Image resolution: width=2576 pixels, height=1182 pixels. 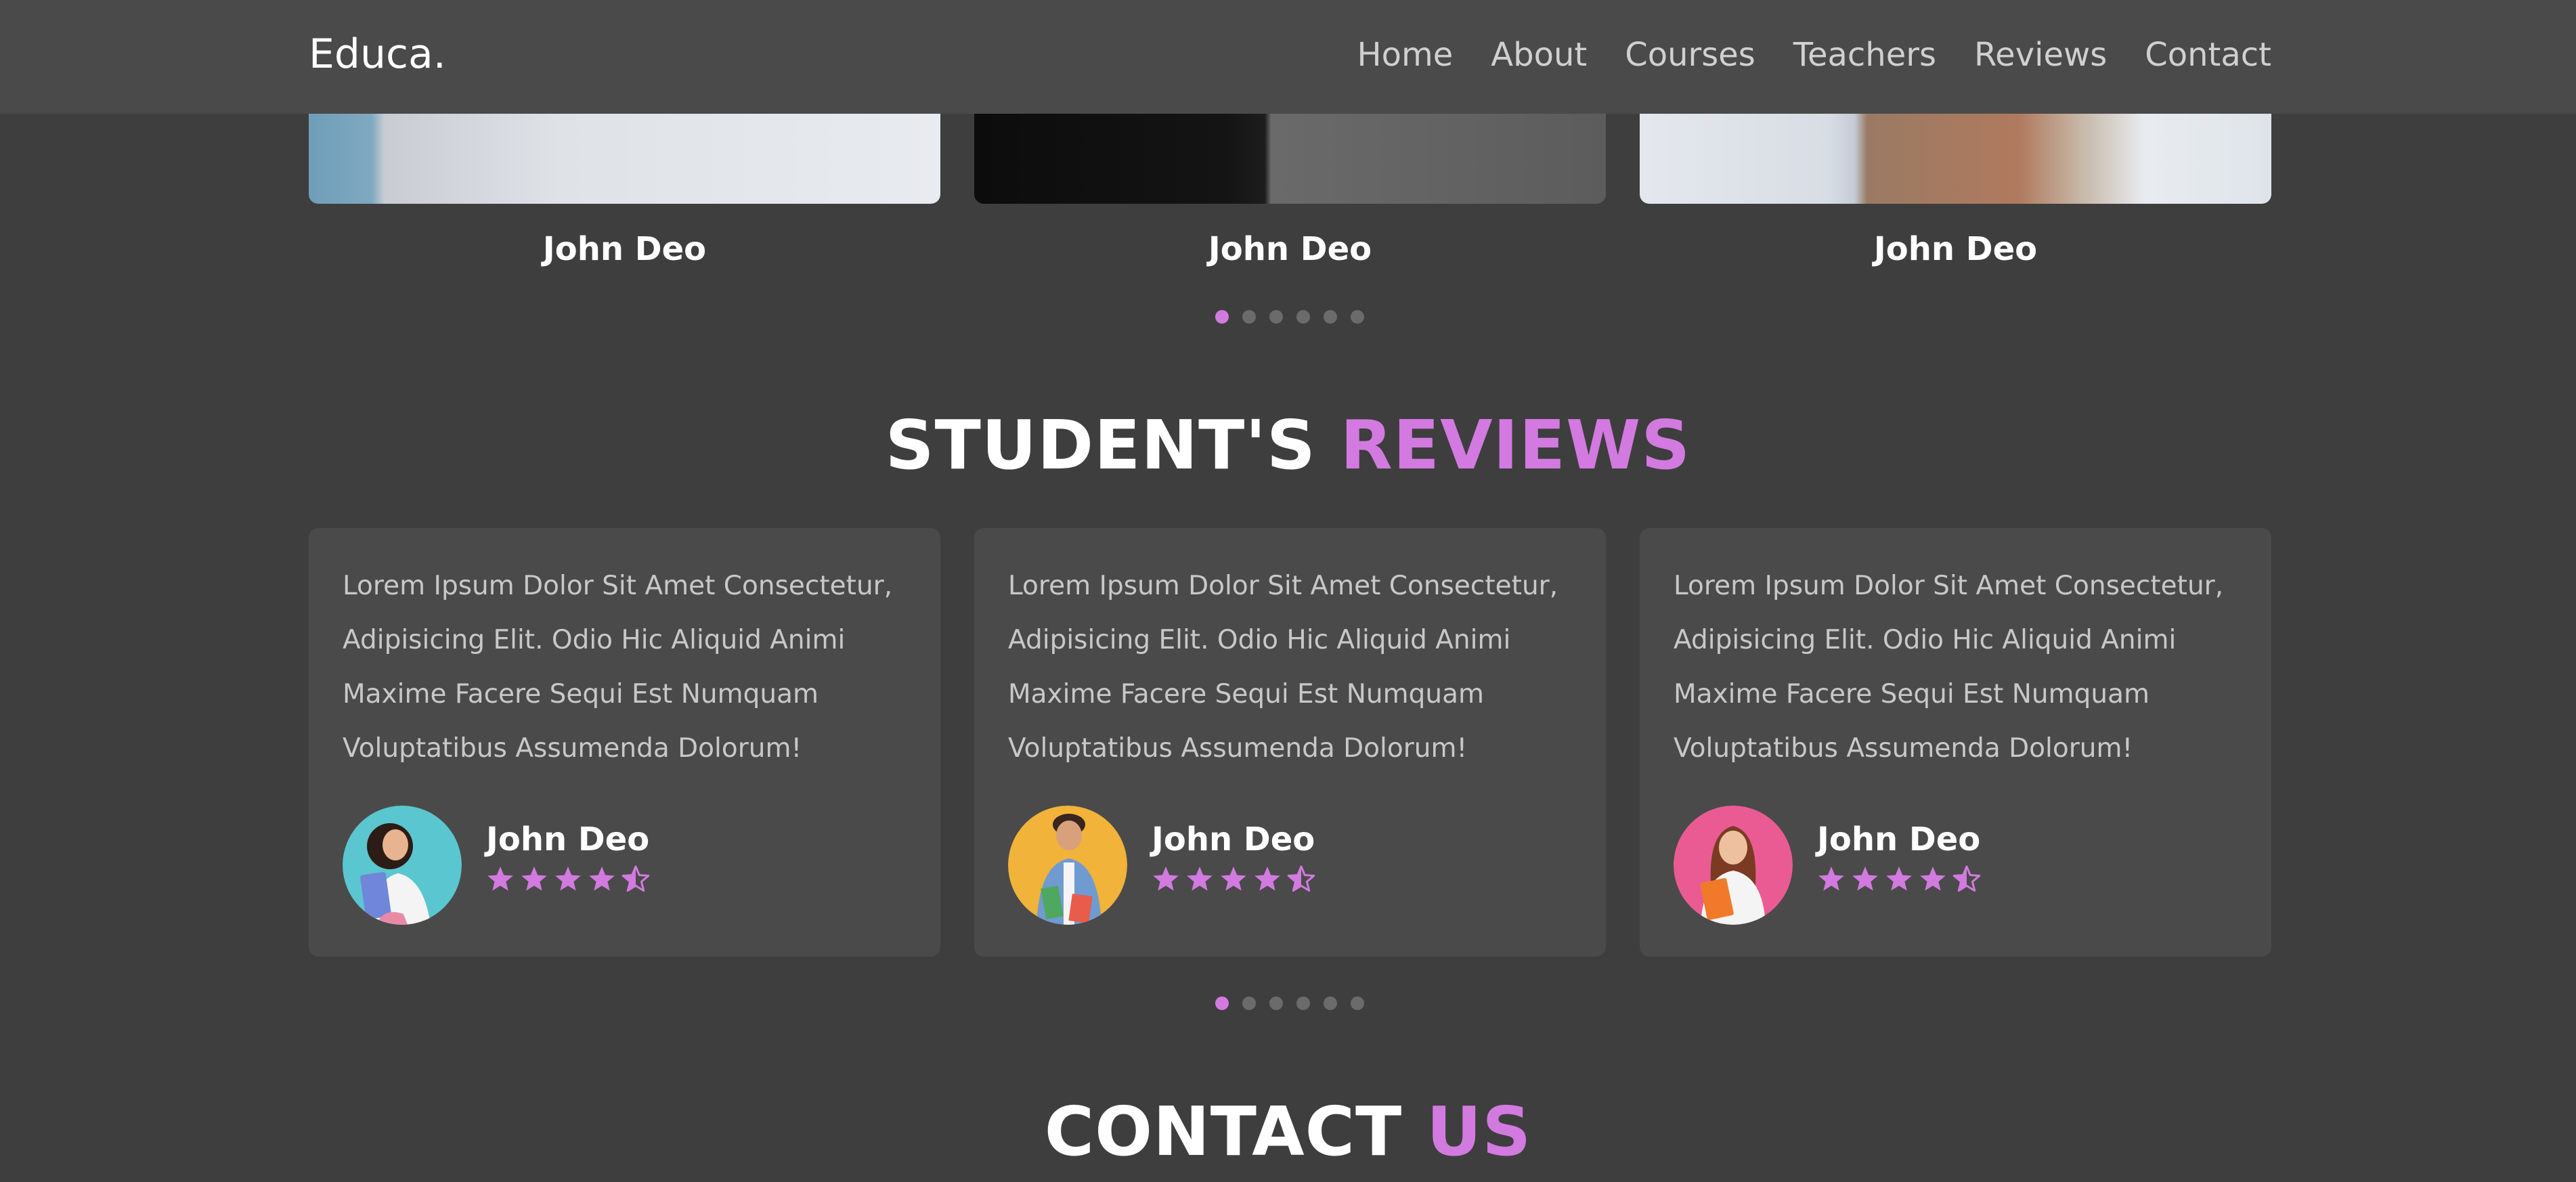 What do you see at coordinates (1289, 1004) in the screenshot?
I see `reviews-carousel-pagination` at bounding box center [1289, 1004].